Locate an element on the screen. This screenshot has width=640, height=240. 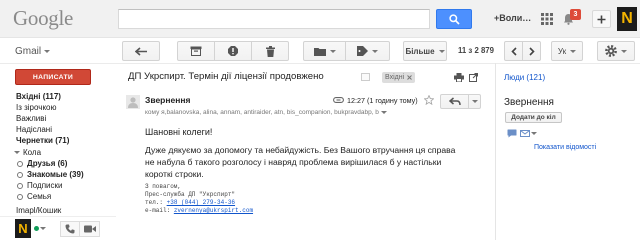
email-link: zvernenya@ukrspirt.com is located at coordinates (213, 210).